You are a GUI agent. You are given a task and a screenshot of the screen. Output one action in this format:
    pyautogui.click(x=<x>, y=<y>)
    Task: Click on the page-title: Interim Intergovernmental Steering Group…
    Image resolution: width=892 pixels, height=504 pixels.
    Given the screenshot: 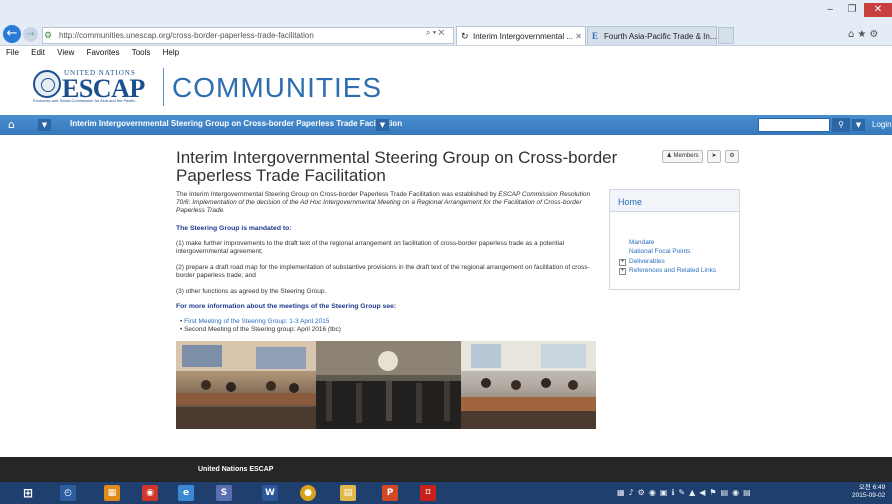 What is the action you would take?
    pyautogui.click(x=397, y=166)
    